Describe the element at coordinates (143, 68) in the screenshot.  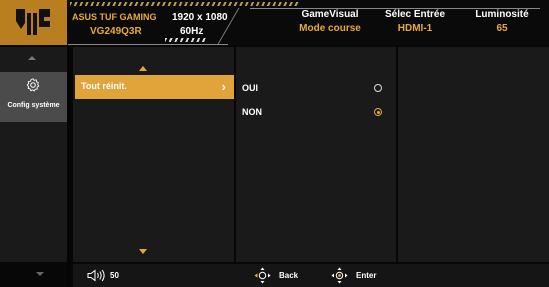
I see `submenu-scroll-up-icon` at that location.